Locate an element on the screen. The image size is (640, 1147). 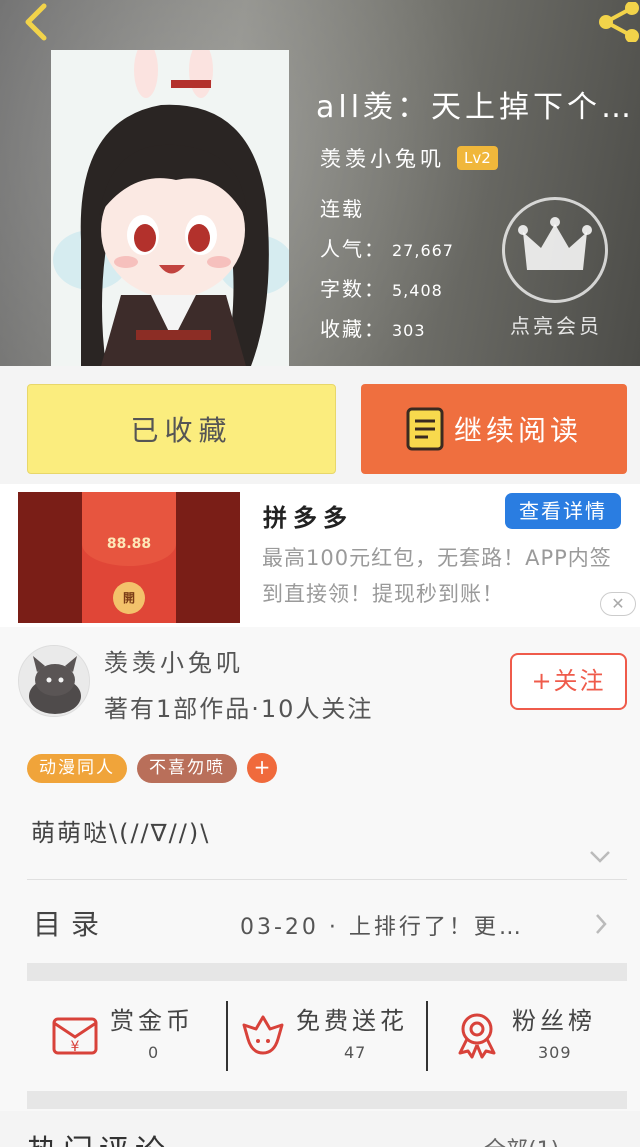
continue-reading-label: 继续阅读 is located at coordinates (517, 430).